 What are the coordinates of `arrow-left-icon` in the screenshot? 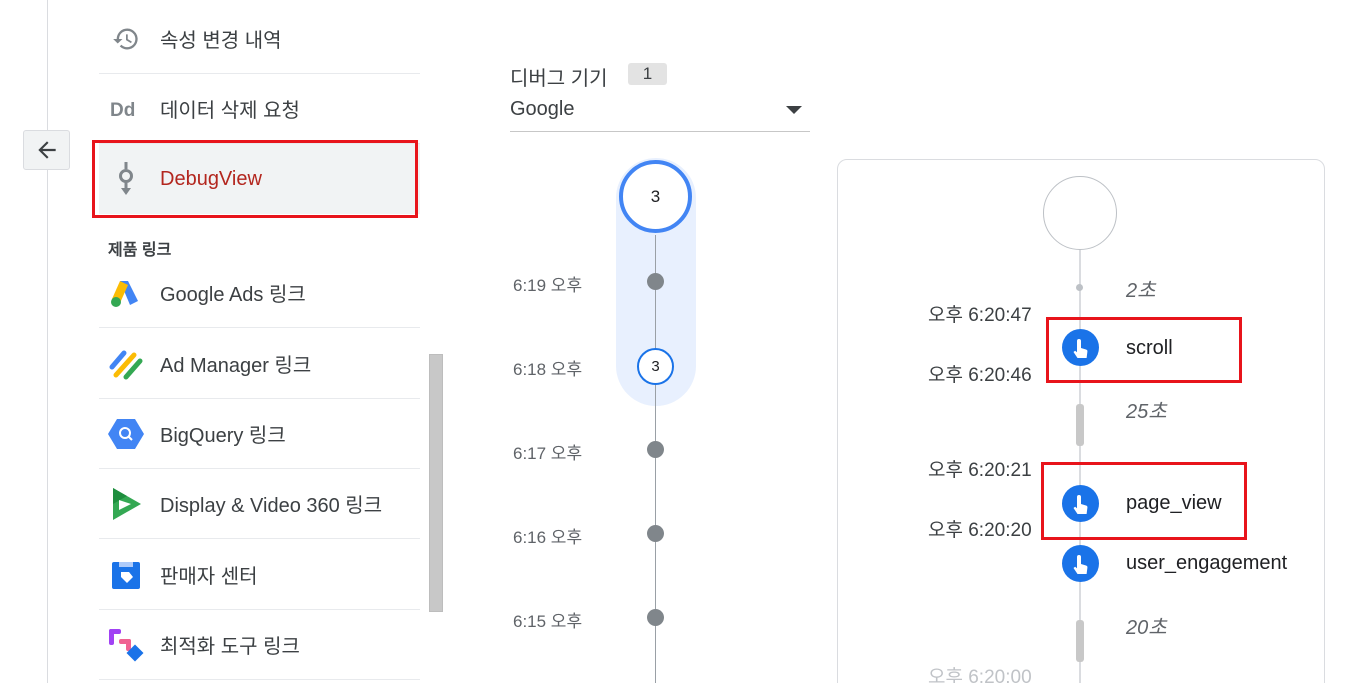 It's located at (46, 150).